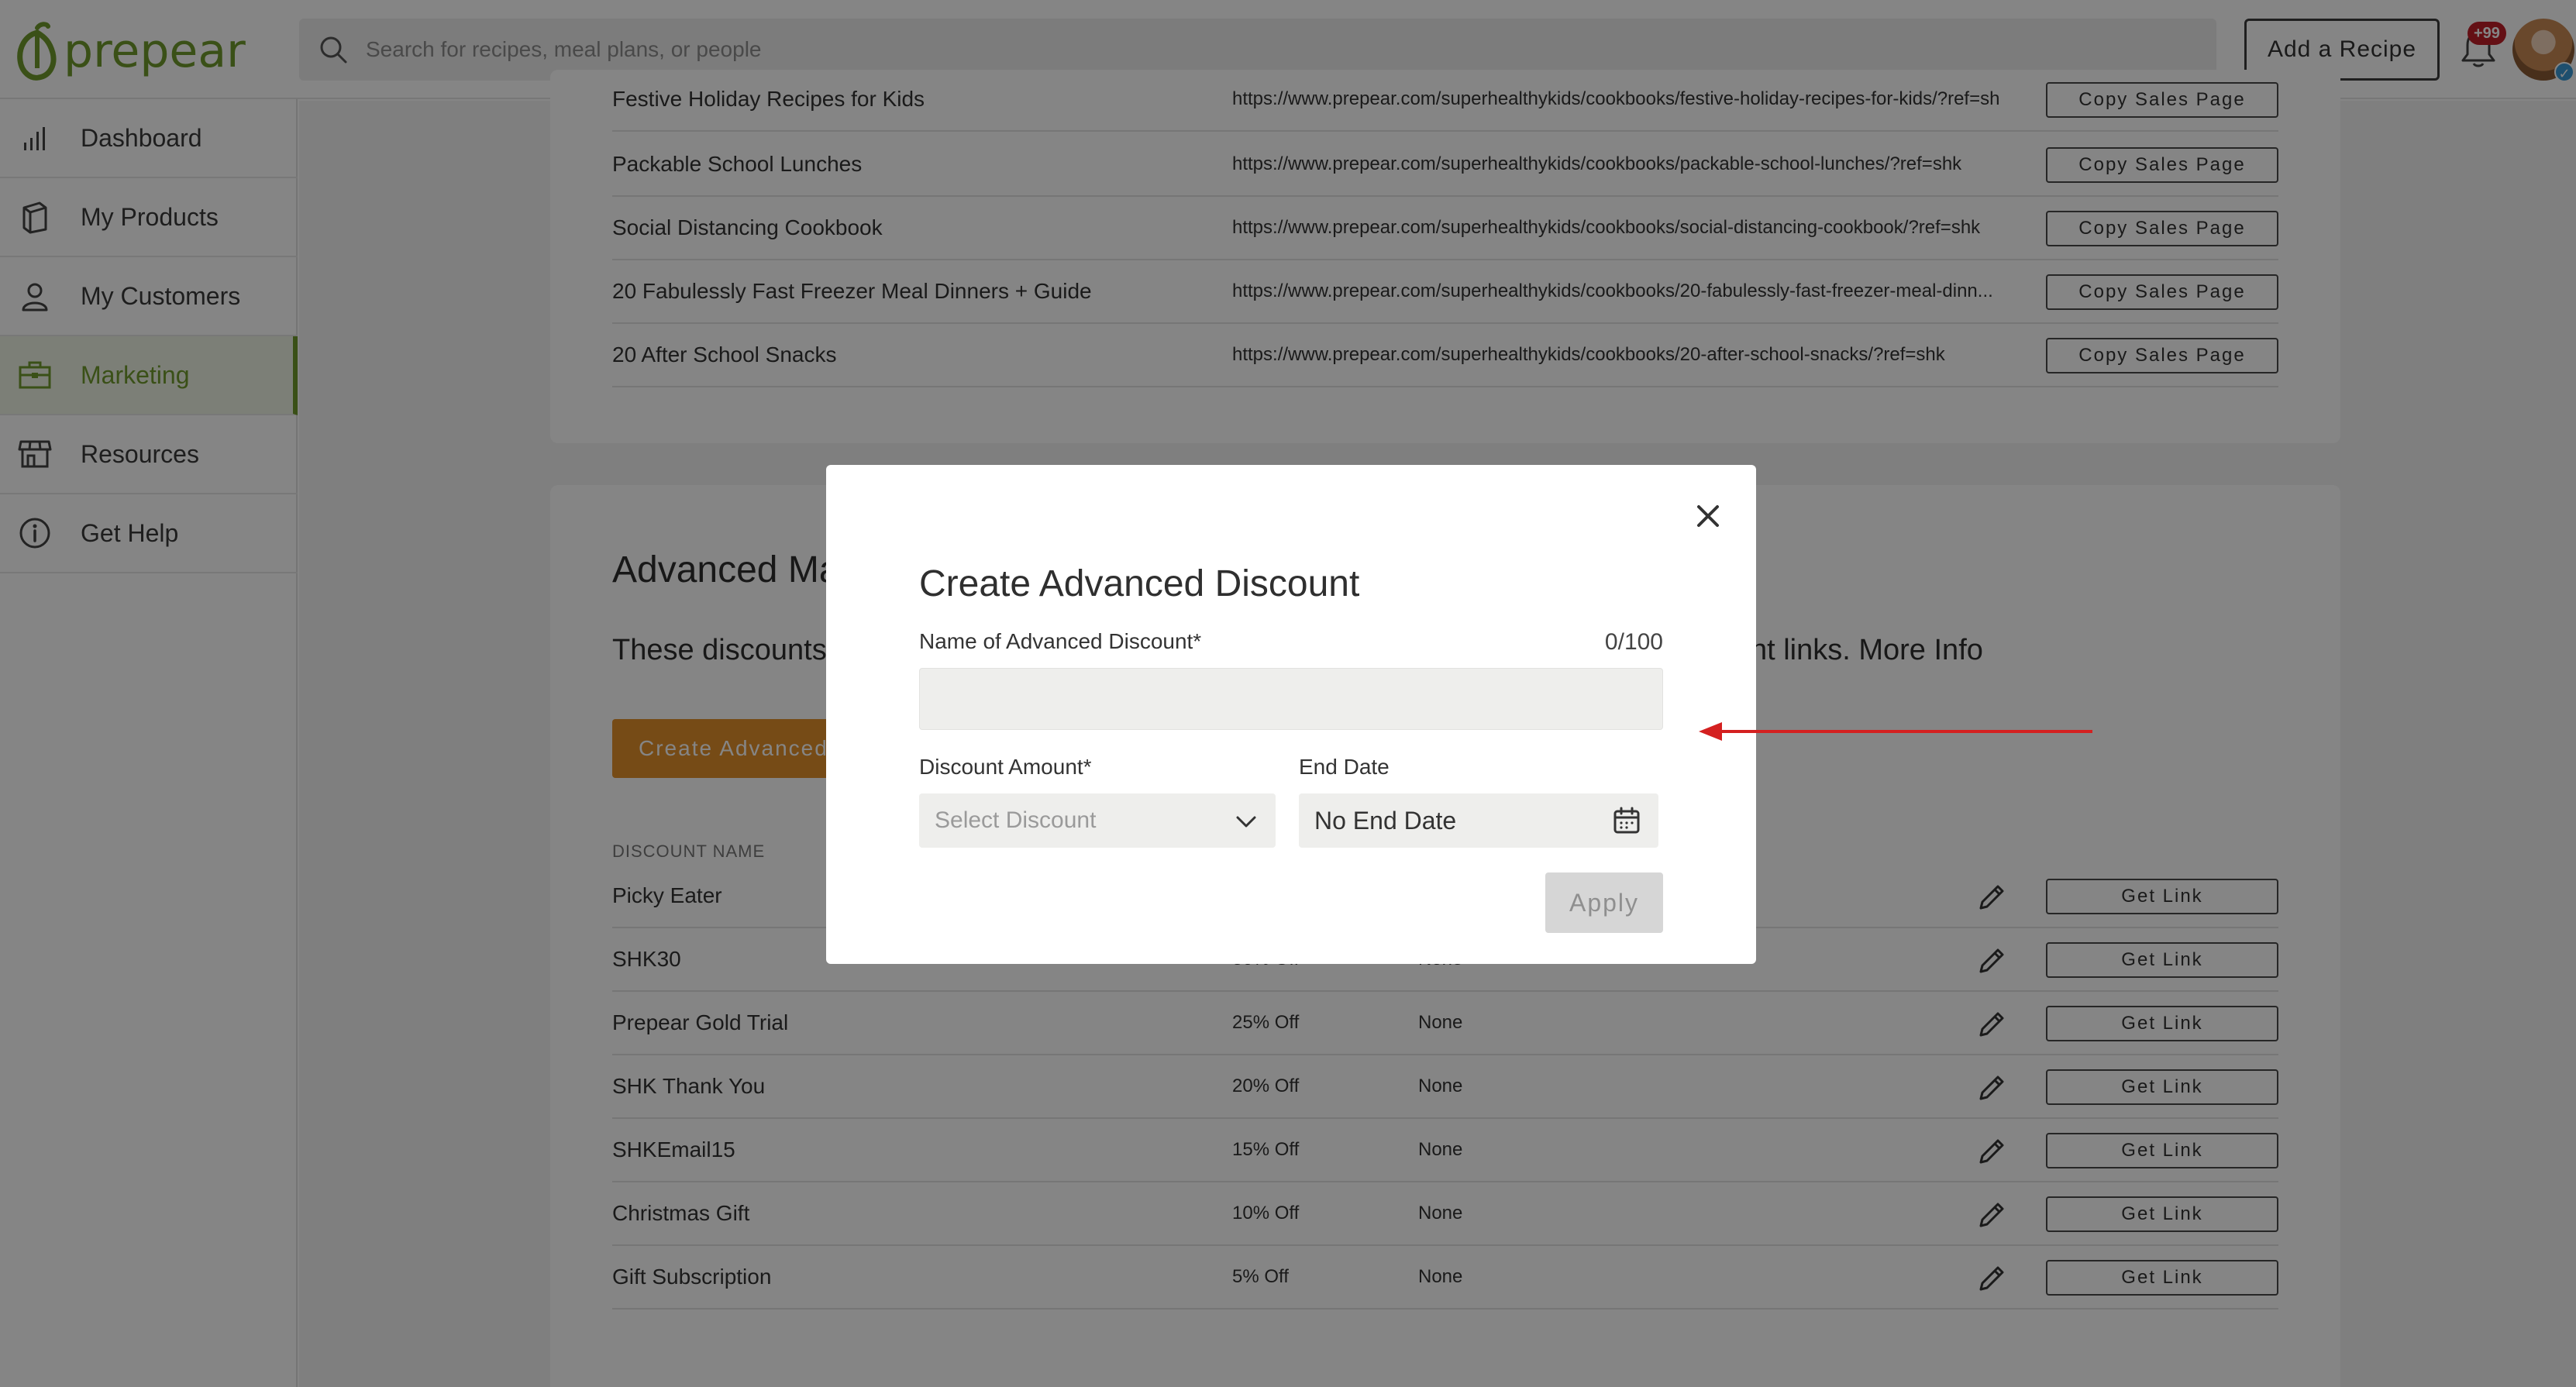 Image resolution: width=2576 pixels, height=1387 pixels. What do you see at coordinates (1633, 642) in the screenshot?
I see `character-counter: 0/100` at bounding box center [1633, 642].